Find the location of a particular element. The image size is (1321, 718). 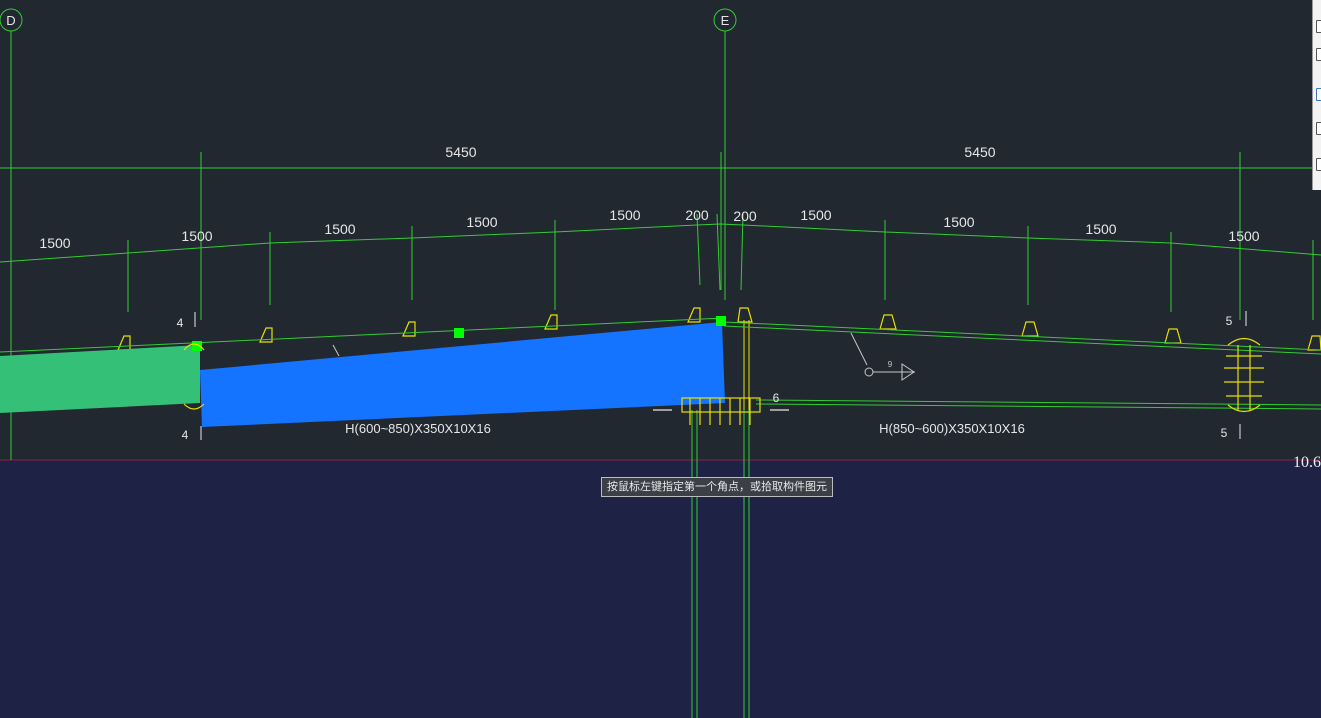

dim-arch-1: 1500 is located at coordinates (54, 243).